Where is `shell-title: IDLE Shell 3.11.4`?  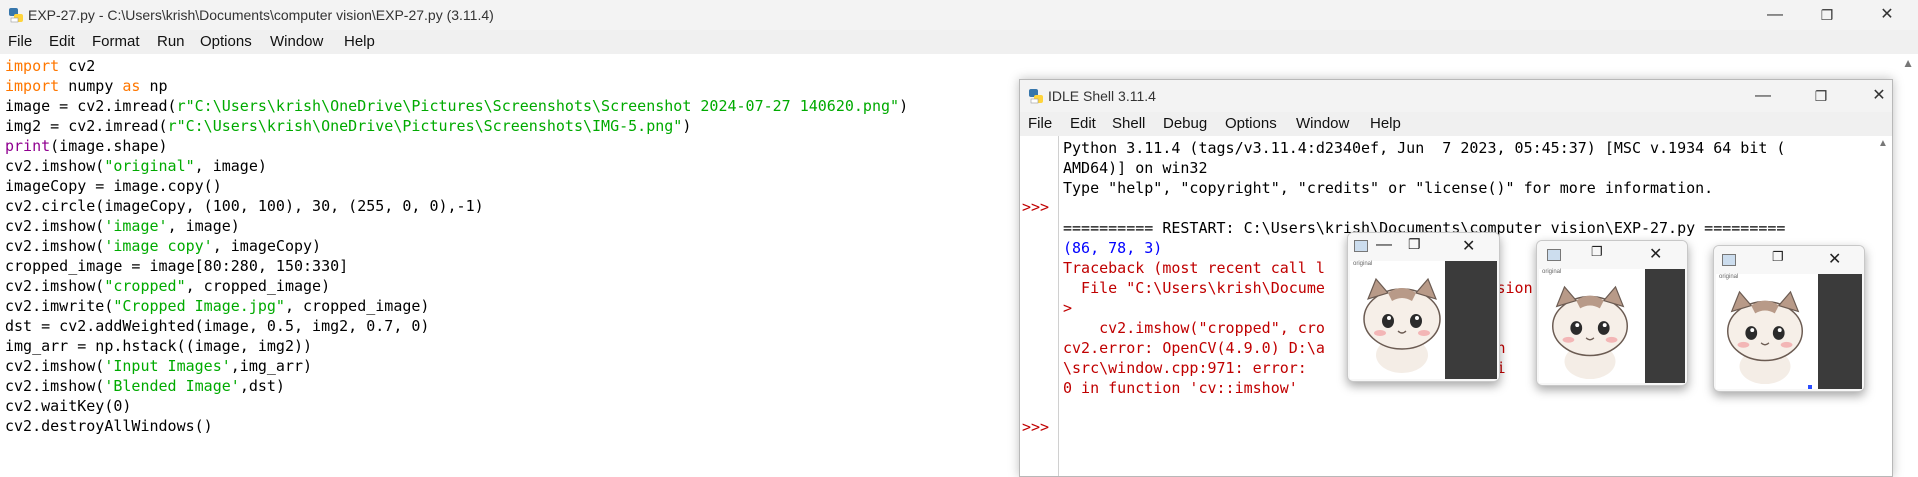 shell-title: IDLE Shell 3.11.4 is located at coordinates (1102, 96).